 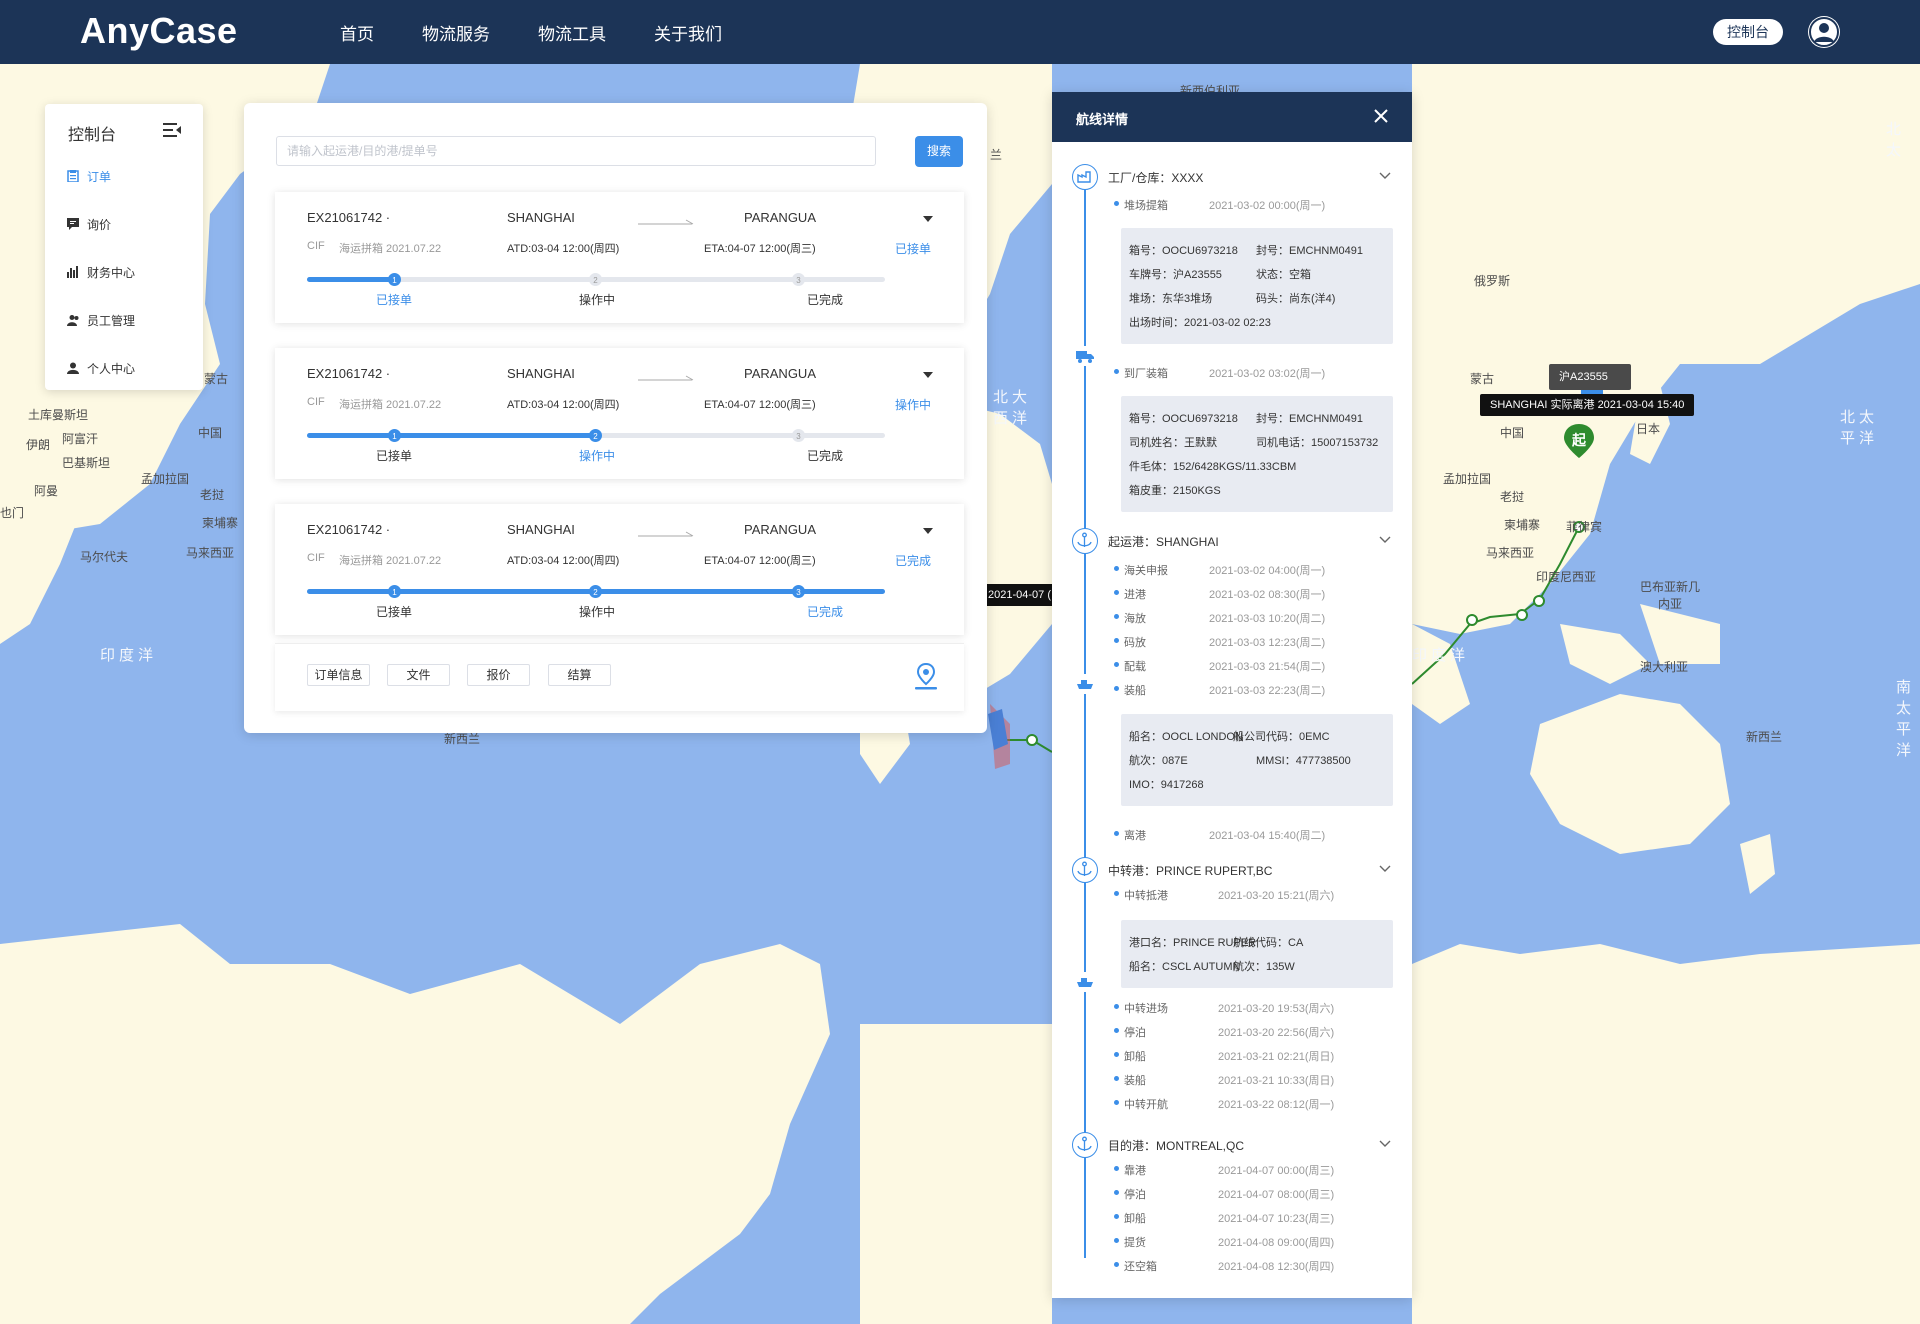 I want to click on event-name: 海关申报, so click(x=1141, y=570).